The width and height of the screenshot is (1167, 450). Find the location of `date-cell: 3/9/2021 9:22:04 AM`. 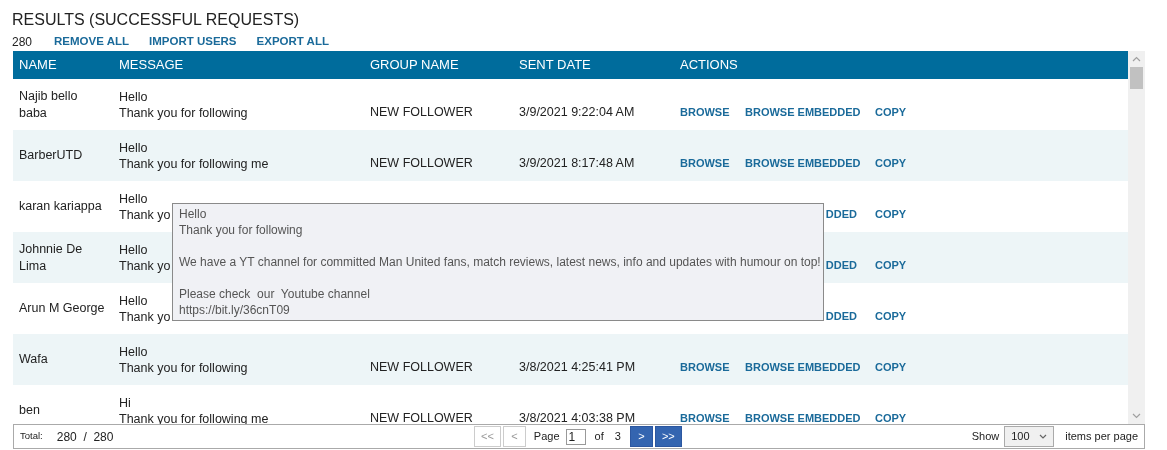

date-cell: 3/9/2021 9:22:04 AM is located at coordinates (577, 112).